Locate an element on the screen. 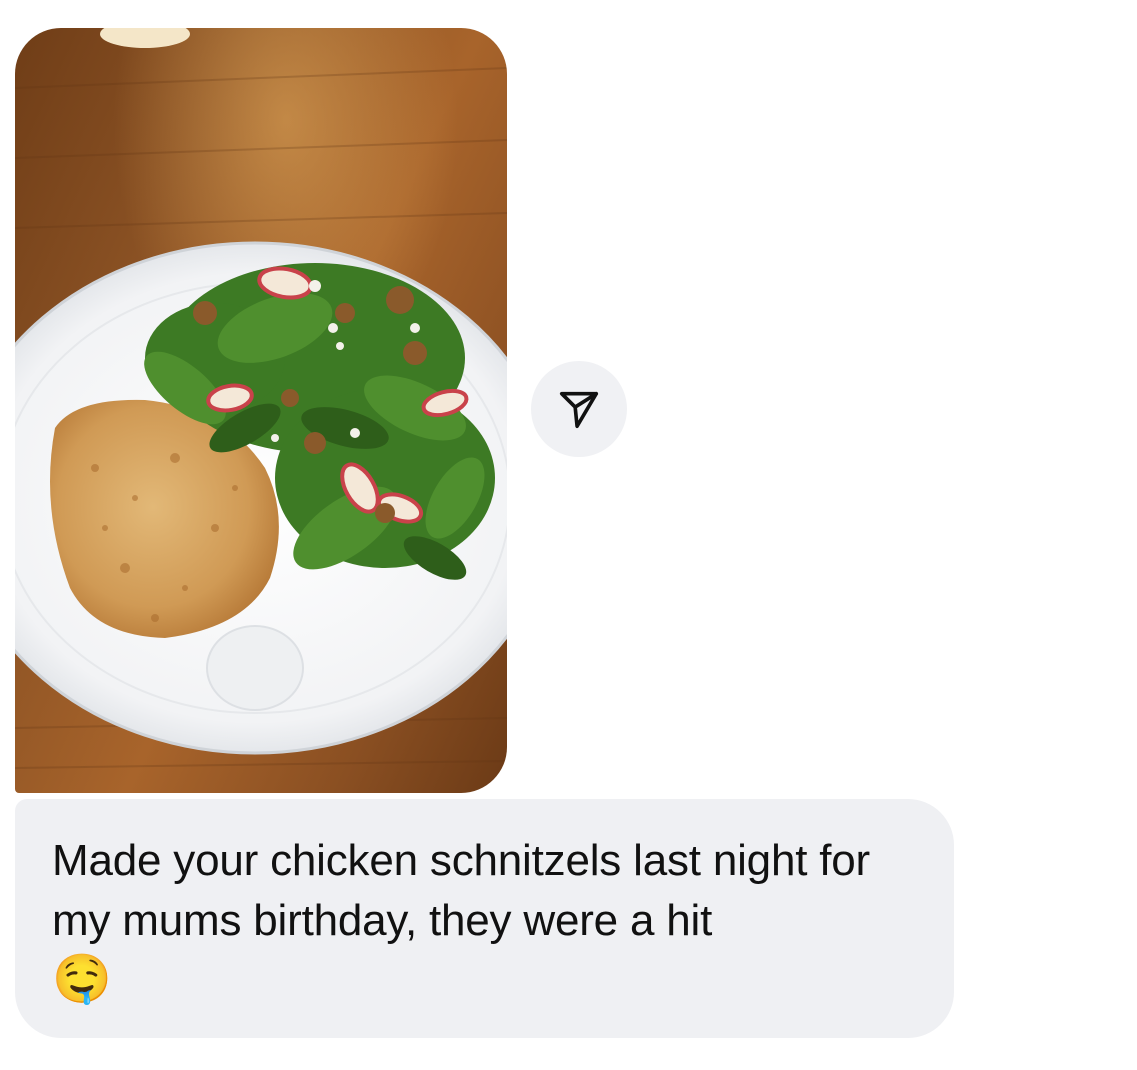 The image size is (1137, 1070). drooling-face-emoji: 🤤 is located at coordinates (82, 979).